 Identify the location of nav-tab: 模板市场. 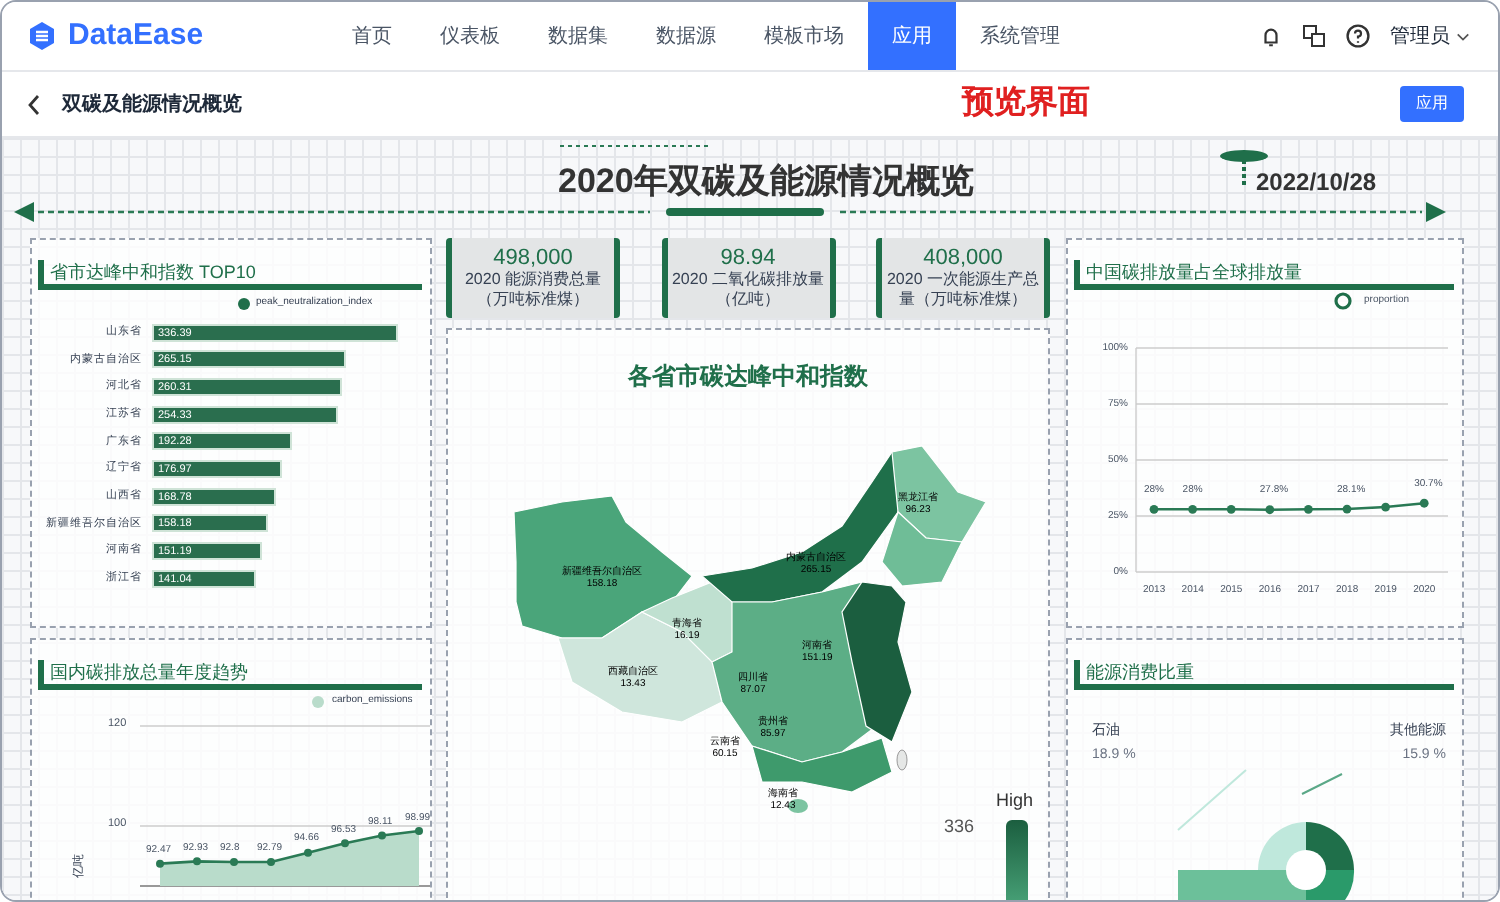
(804, 36).